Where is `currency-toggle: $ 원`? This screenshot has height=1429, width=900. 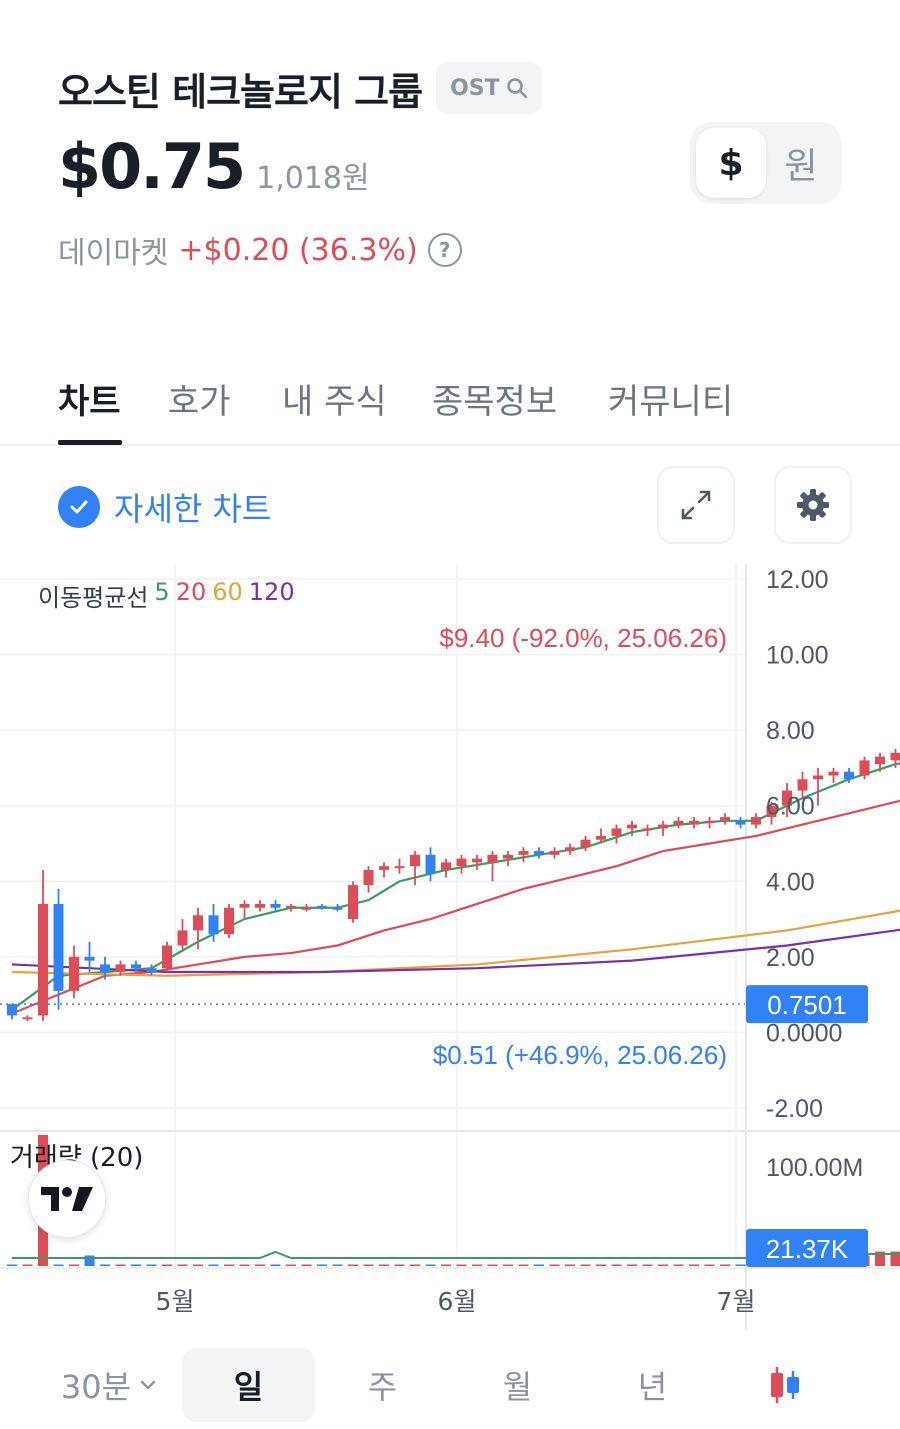 currency-toggle: $ 원 is located at coordinates (766, 163).